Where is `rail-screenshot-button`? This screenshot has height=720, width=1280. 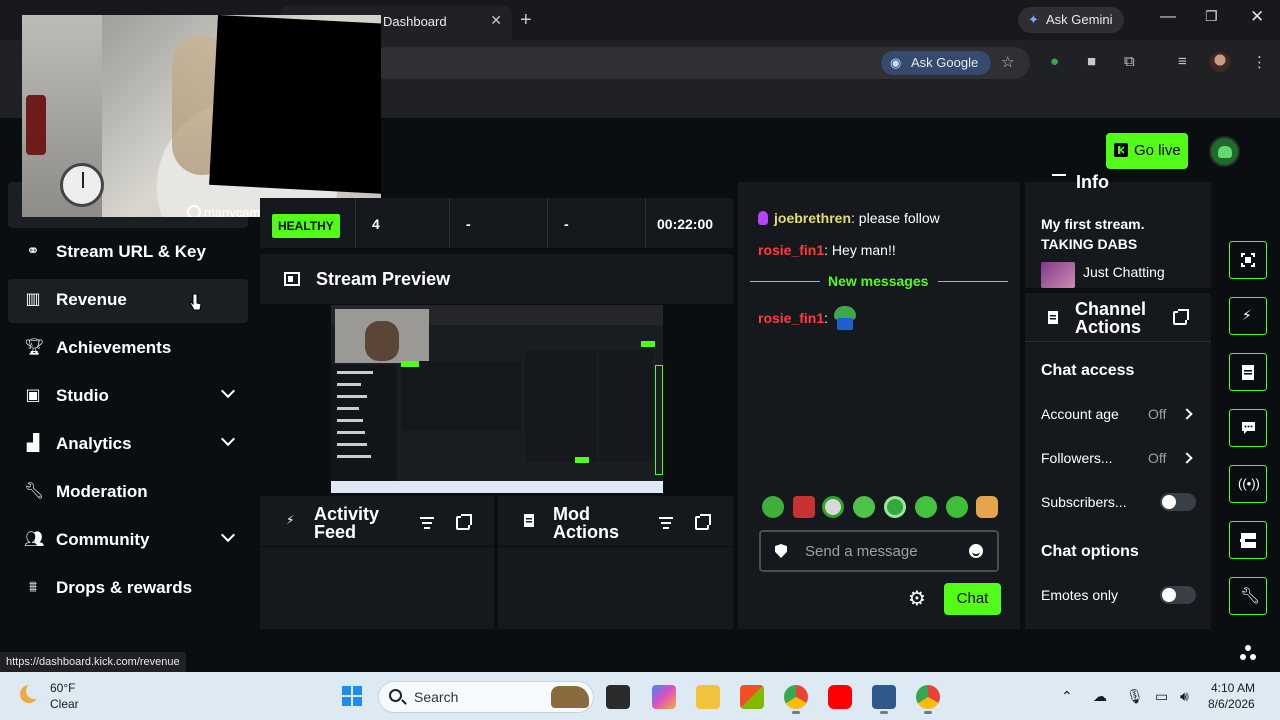
rail-screenshot-button is located at coordinates (1248, 260).